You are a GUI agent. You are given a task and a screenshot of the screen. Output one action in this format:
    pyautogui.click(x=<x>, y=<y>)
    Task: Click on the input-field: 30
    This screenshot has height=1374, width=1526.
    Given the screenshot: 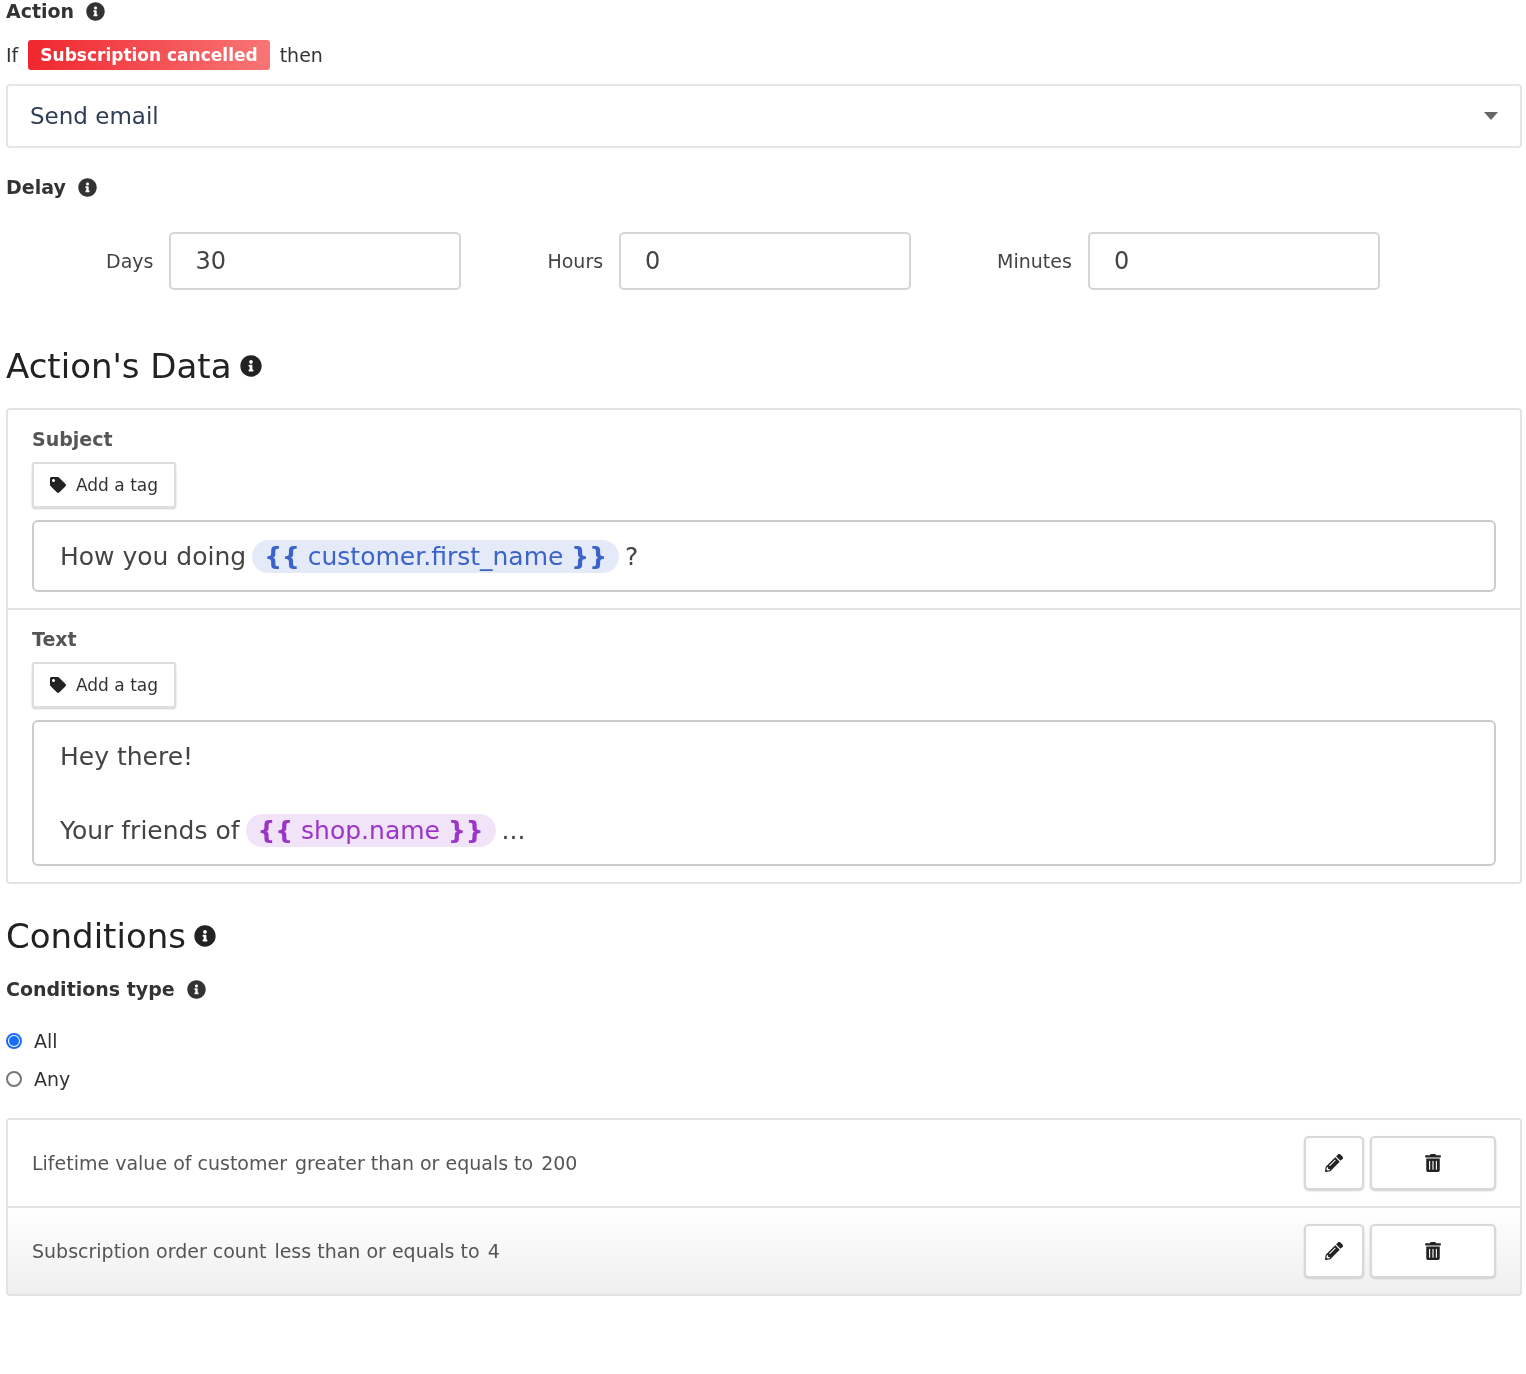 What is the action you would take?
    pyautogui.click(x=315, y=261)
    